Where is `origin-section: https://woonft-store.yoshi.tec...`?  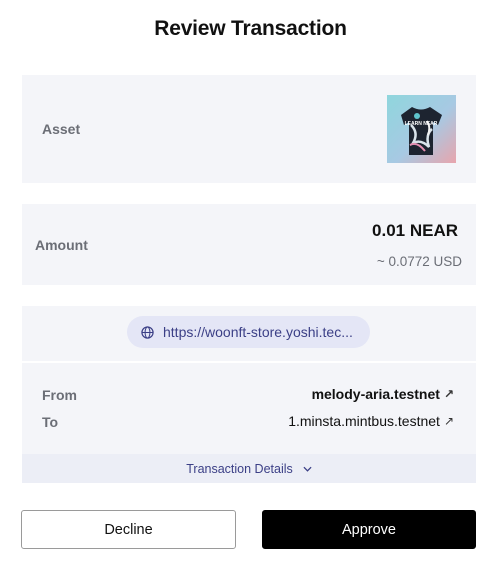
origin-section: https://woonft-store.yoshi.tec... is located at coordinates (249, 332).